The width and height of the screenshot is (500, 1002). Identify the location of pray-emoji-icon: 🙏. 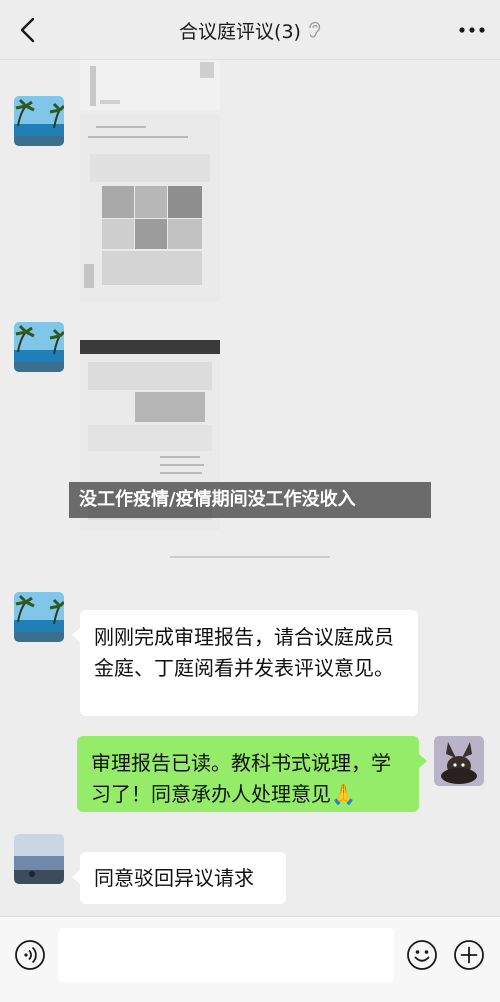
(343, 794).